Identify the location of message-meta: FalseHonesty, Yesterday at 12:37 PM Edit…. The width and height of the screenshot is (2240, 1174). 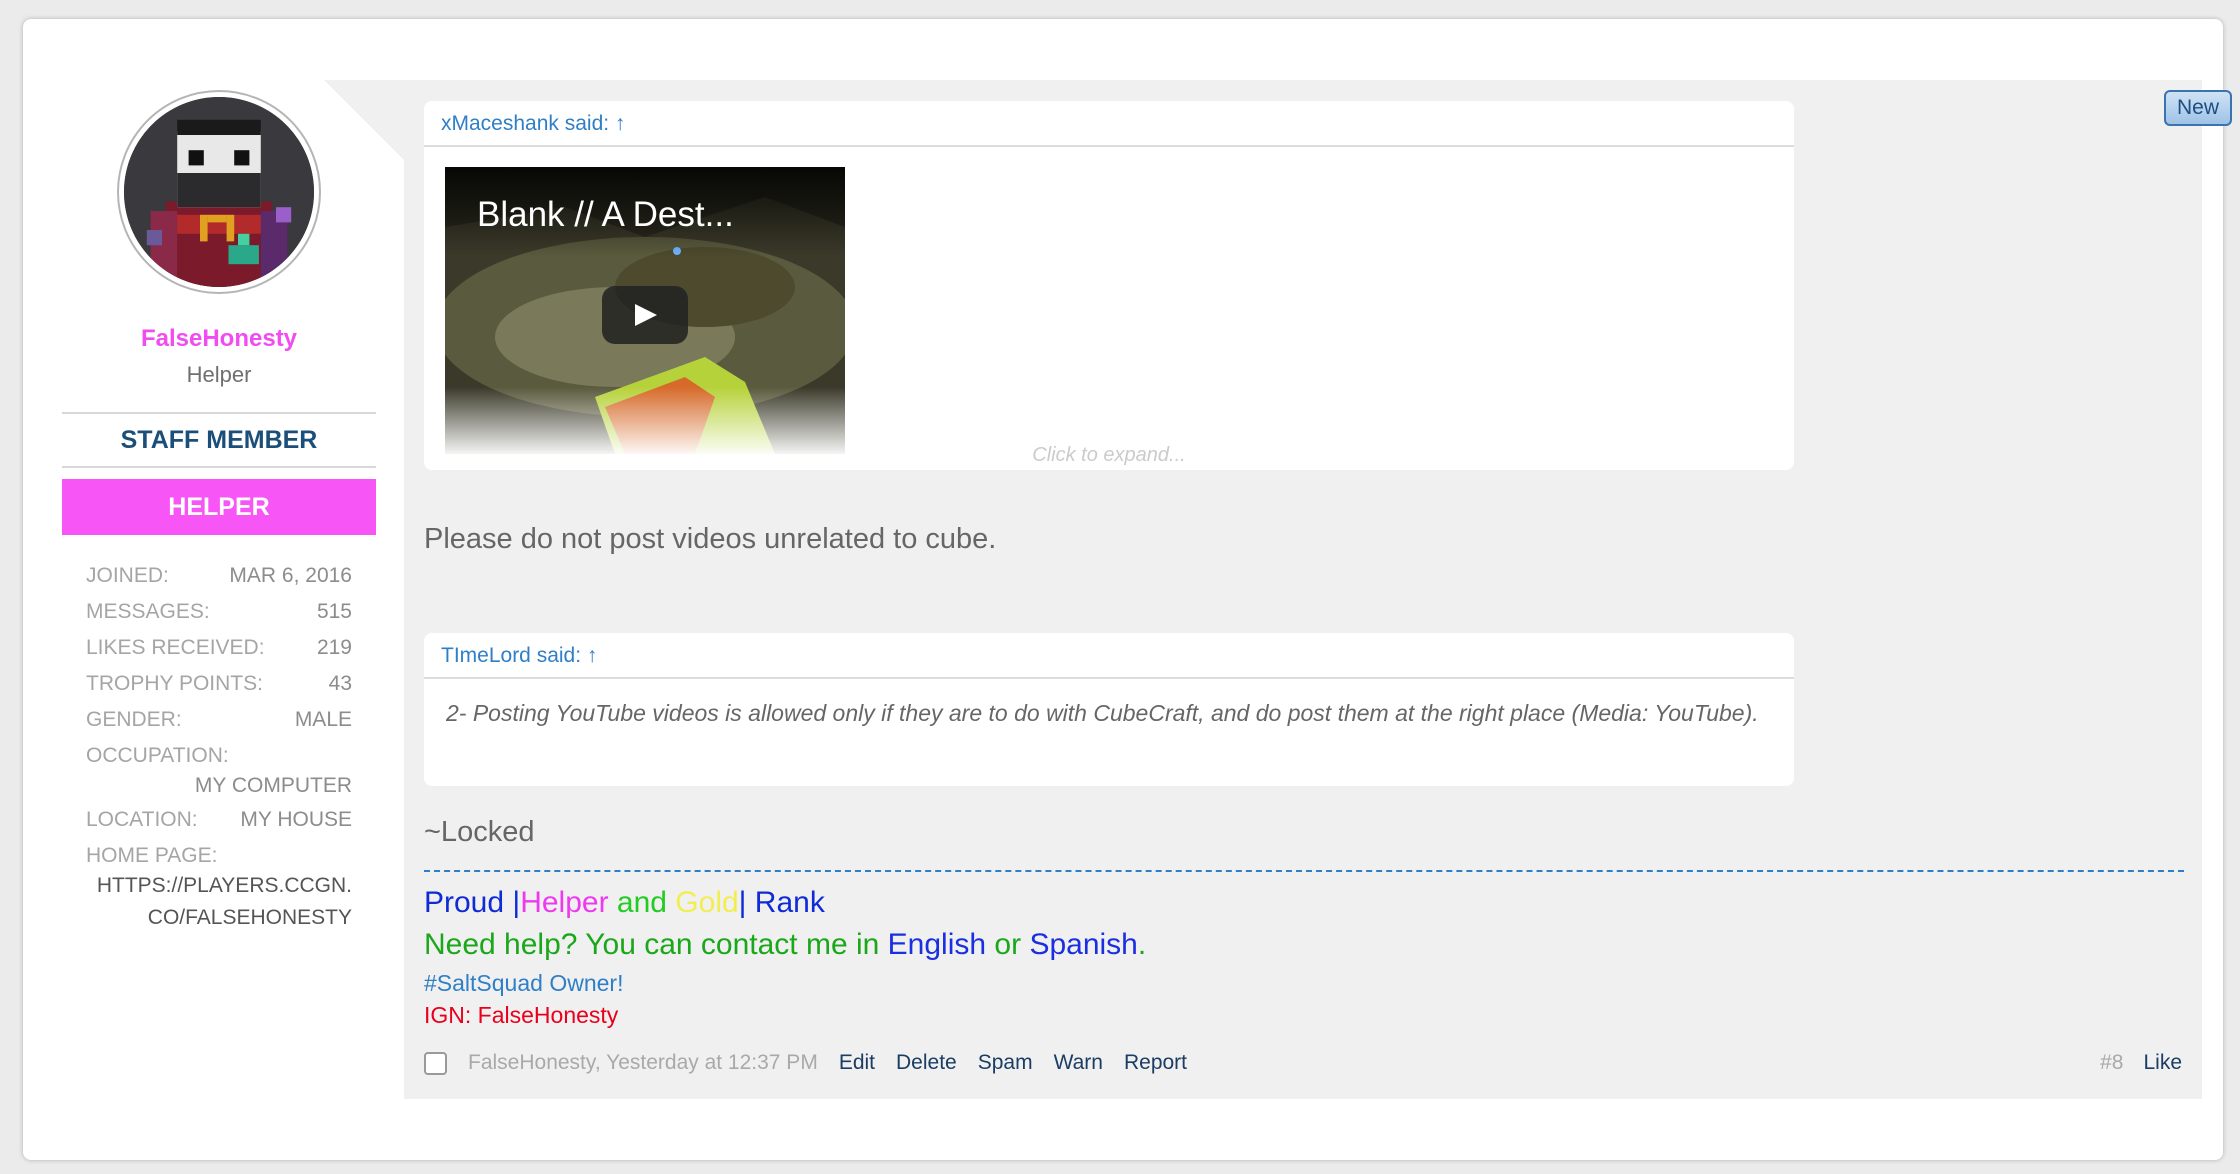
(1303, 1063).